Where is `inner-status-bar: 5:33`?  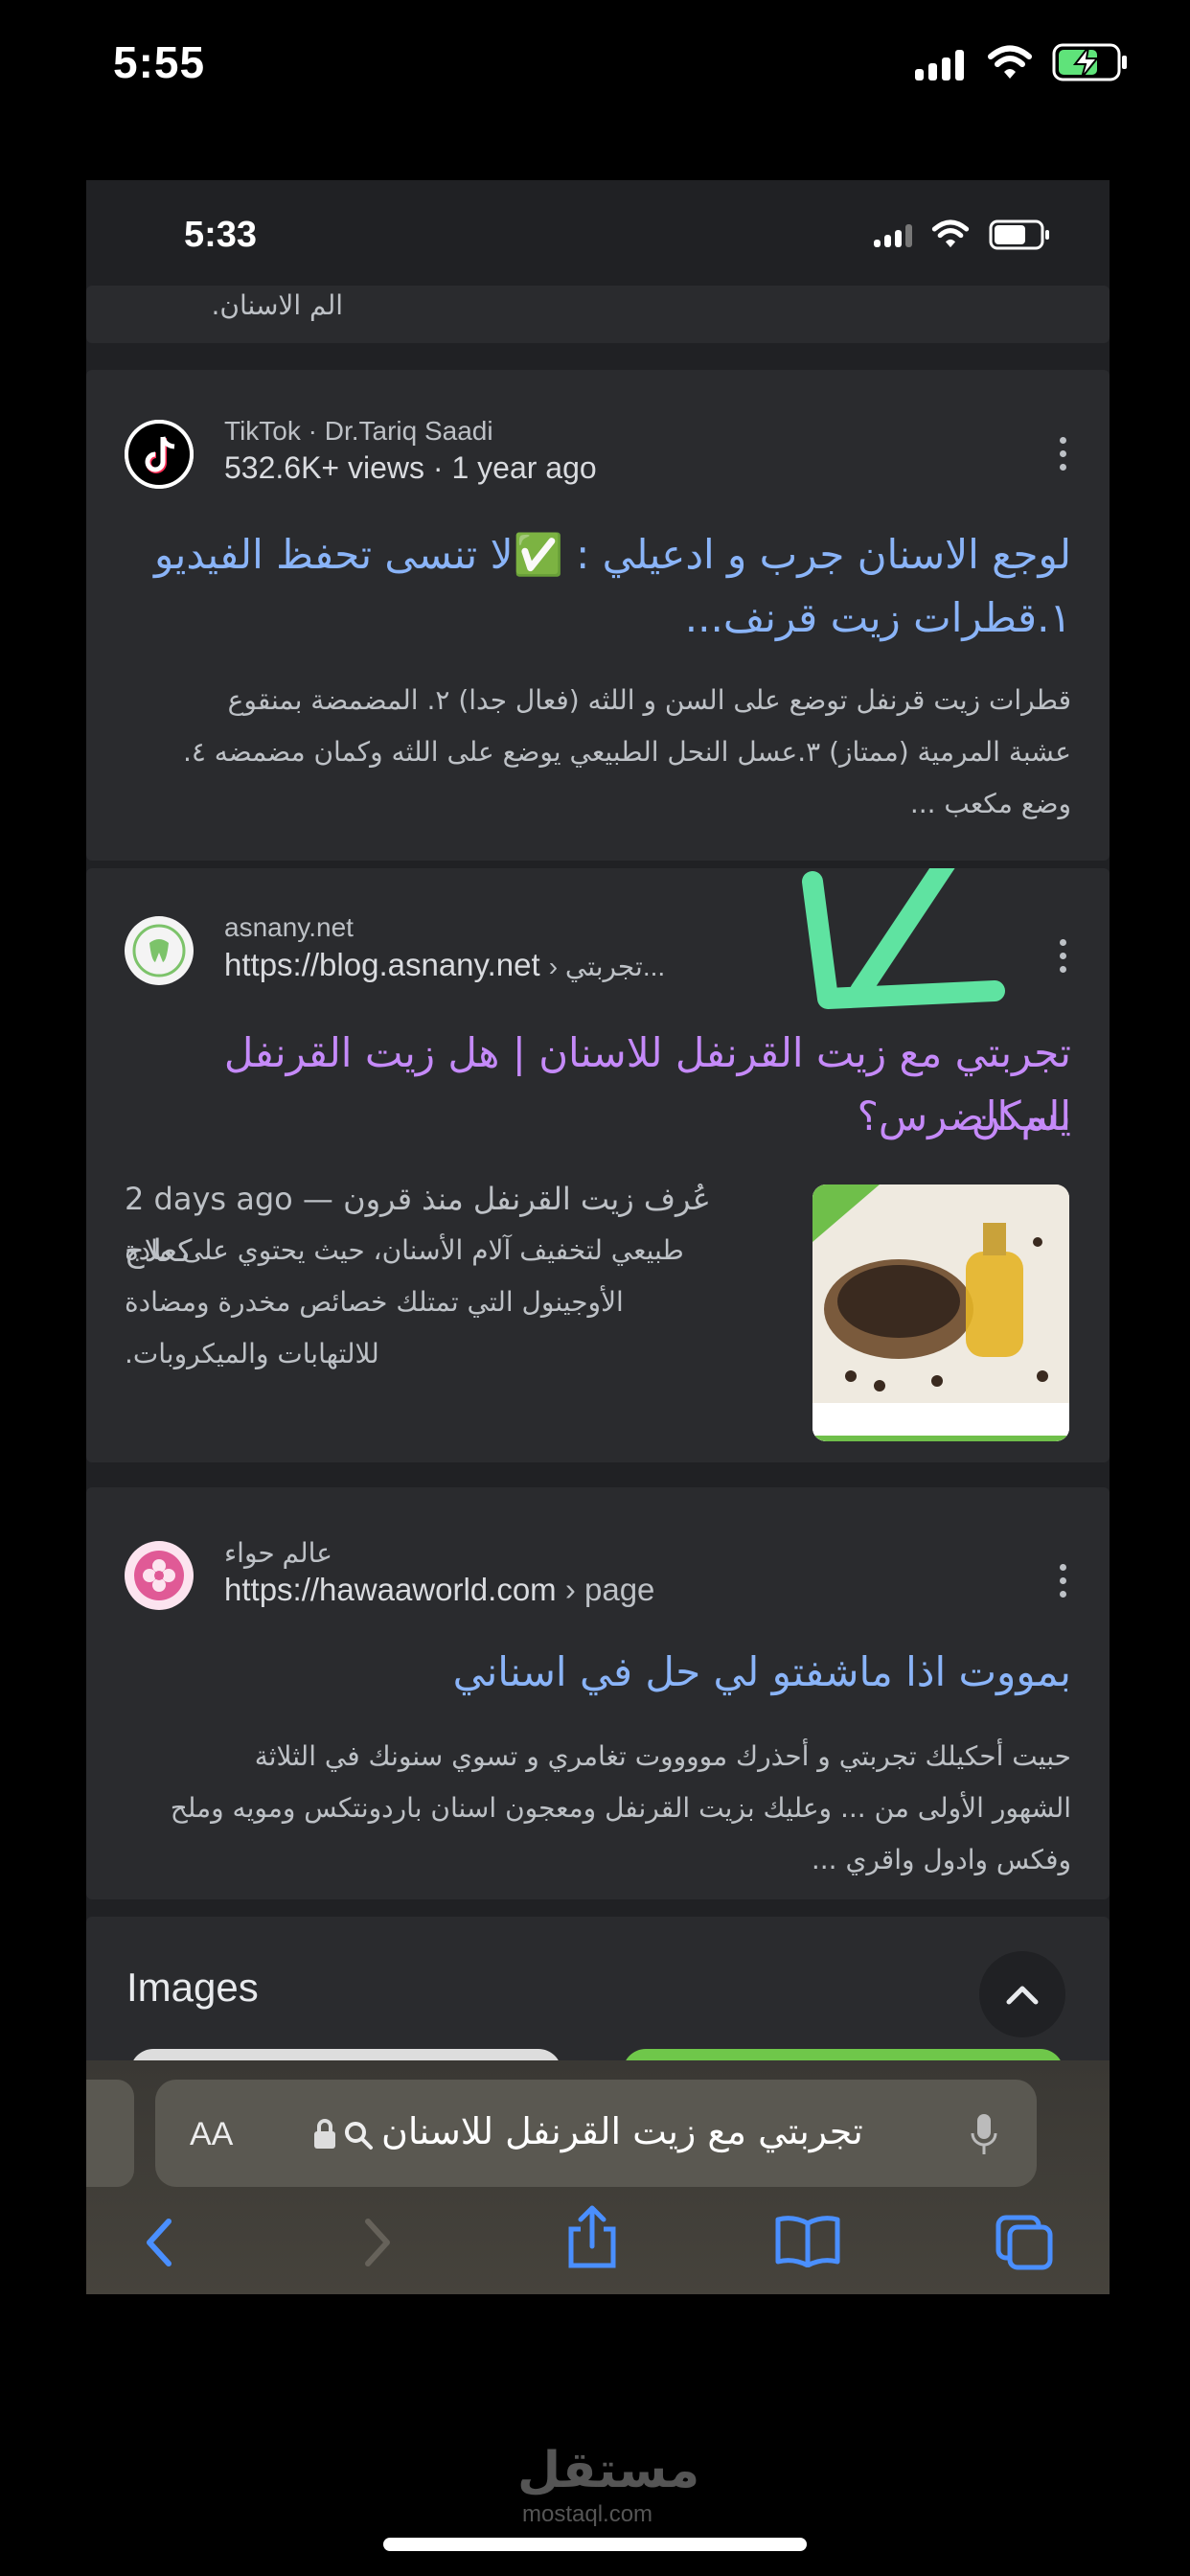
inner-status-bar: 5:33 is located at coordinates (598, 233).